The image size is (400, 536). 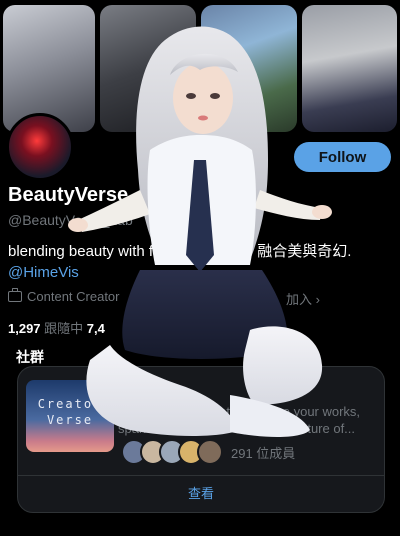 I want to click on community-thumbnail: Creator Verse, so click(x=70, y=416).